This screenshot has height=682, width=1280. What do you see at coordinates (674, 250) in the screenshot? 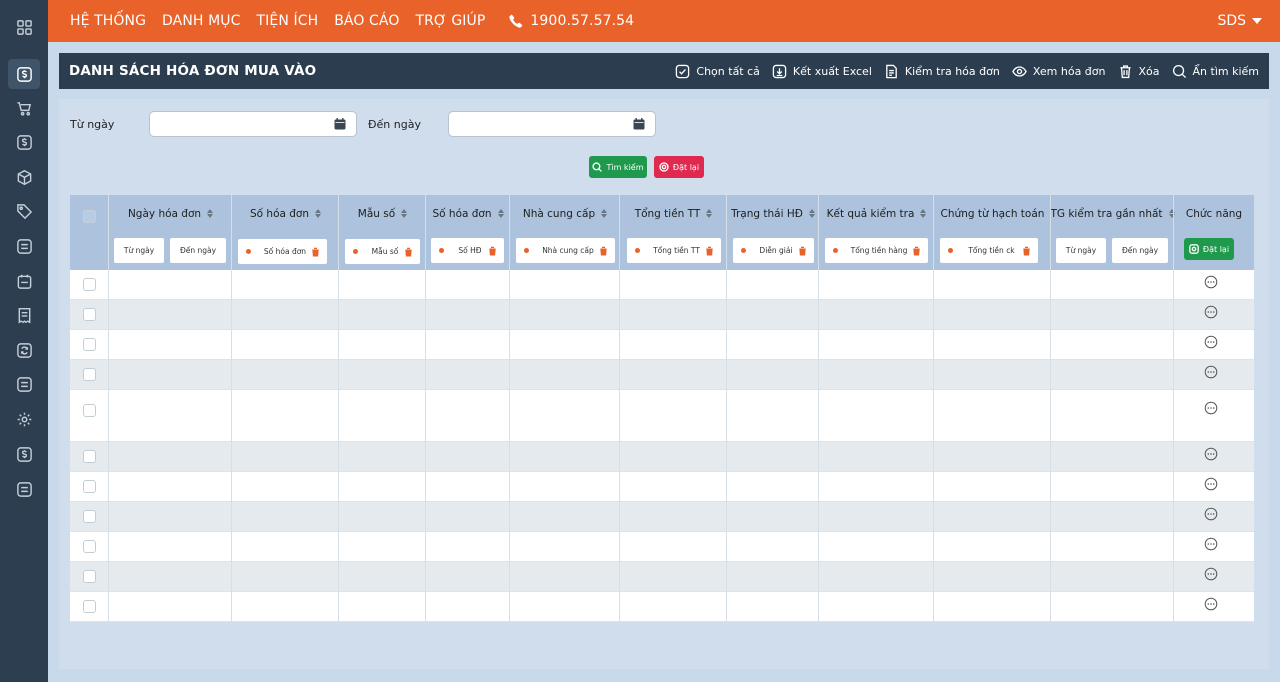
I see `filter-total: Tổng tiền TT` at bounding box center [674, 250].